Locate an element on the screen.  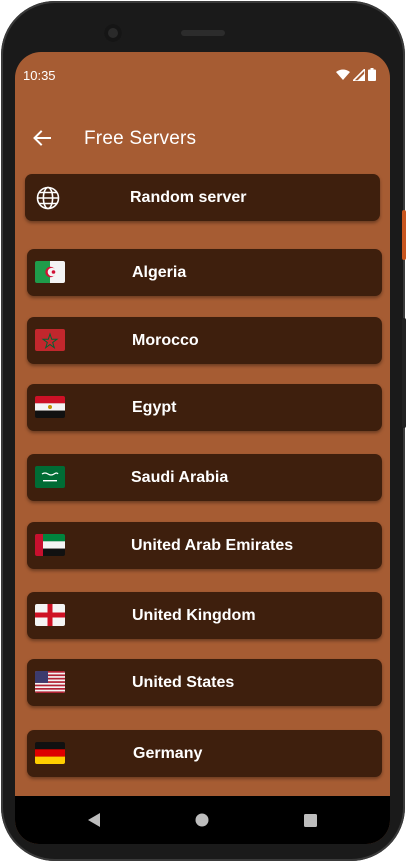
server-item-united-states: United States is located at coordinates (204, 682).